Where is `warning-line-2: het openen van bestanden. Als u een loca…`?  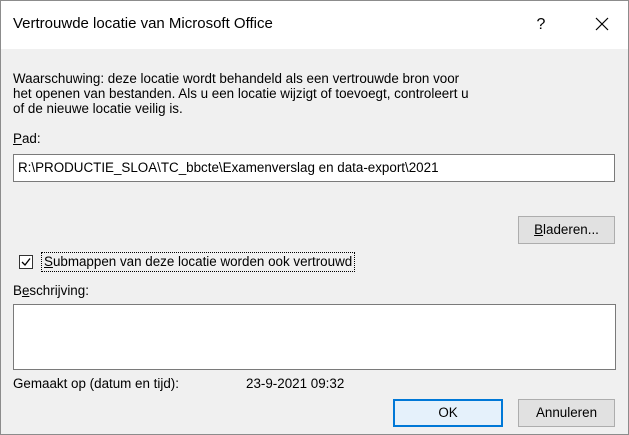 warning-line-2: het openen van bestanden. Als u een loca… is located at coordinates (241, 93).